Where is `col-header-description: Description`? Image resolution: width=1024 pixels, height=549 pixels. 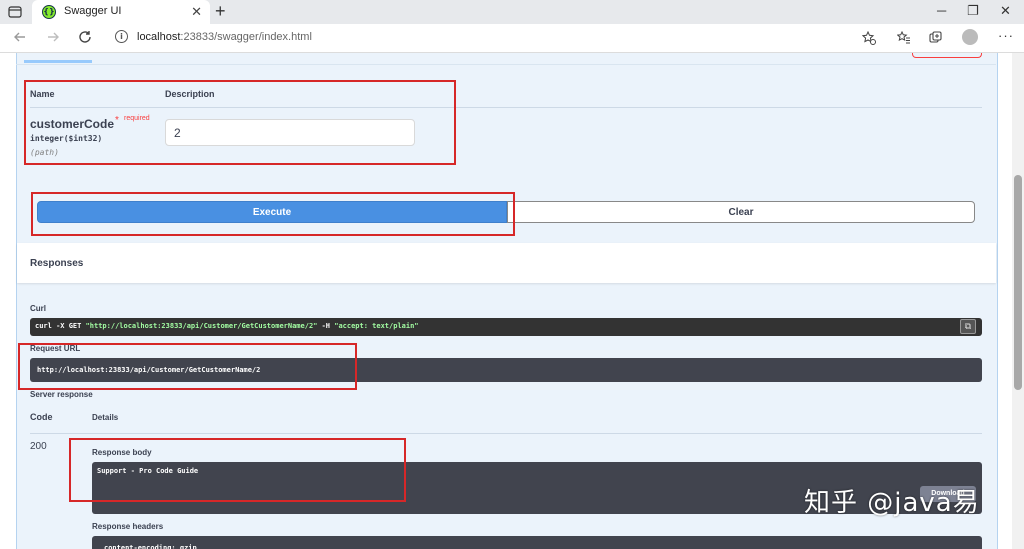 col-header-description: Description is located at coordinates (190, 94).